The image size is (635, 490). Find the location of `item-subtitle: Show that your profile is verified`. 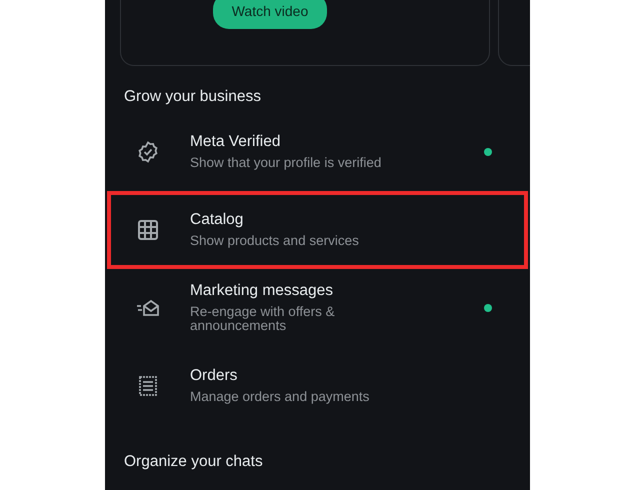

item-subtitle: Show that your profile is verified is located at coordinates (286, 163).